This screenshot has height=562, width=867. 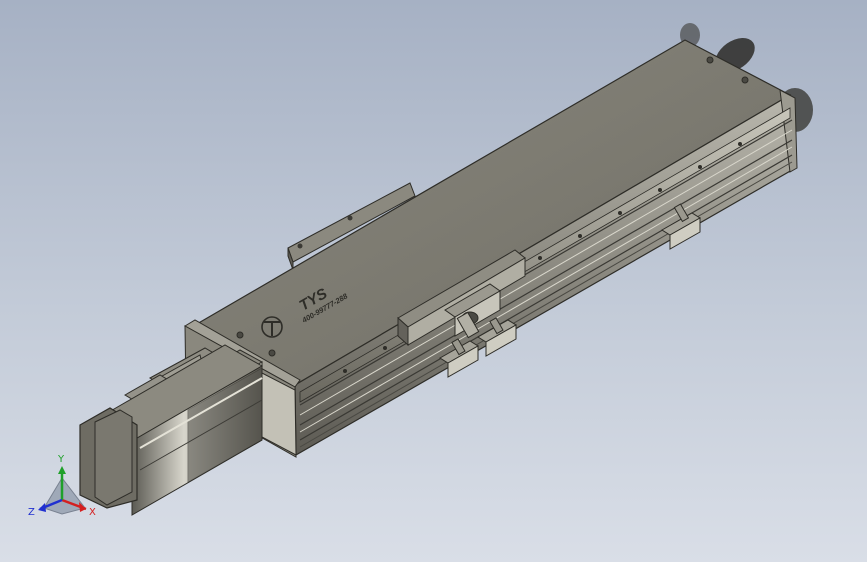 I want to click on x-axis-label: X, so click(x=92, y=512).